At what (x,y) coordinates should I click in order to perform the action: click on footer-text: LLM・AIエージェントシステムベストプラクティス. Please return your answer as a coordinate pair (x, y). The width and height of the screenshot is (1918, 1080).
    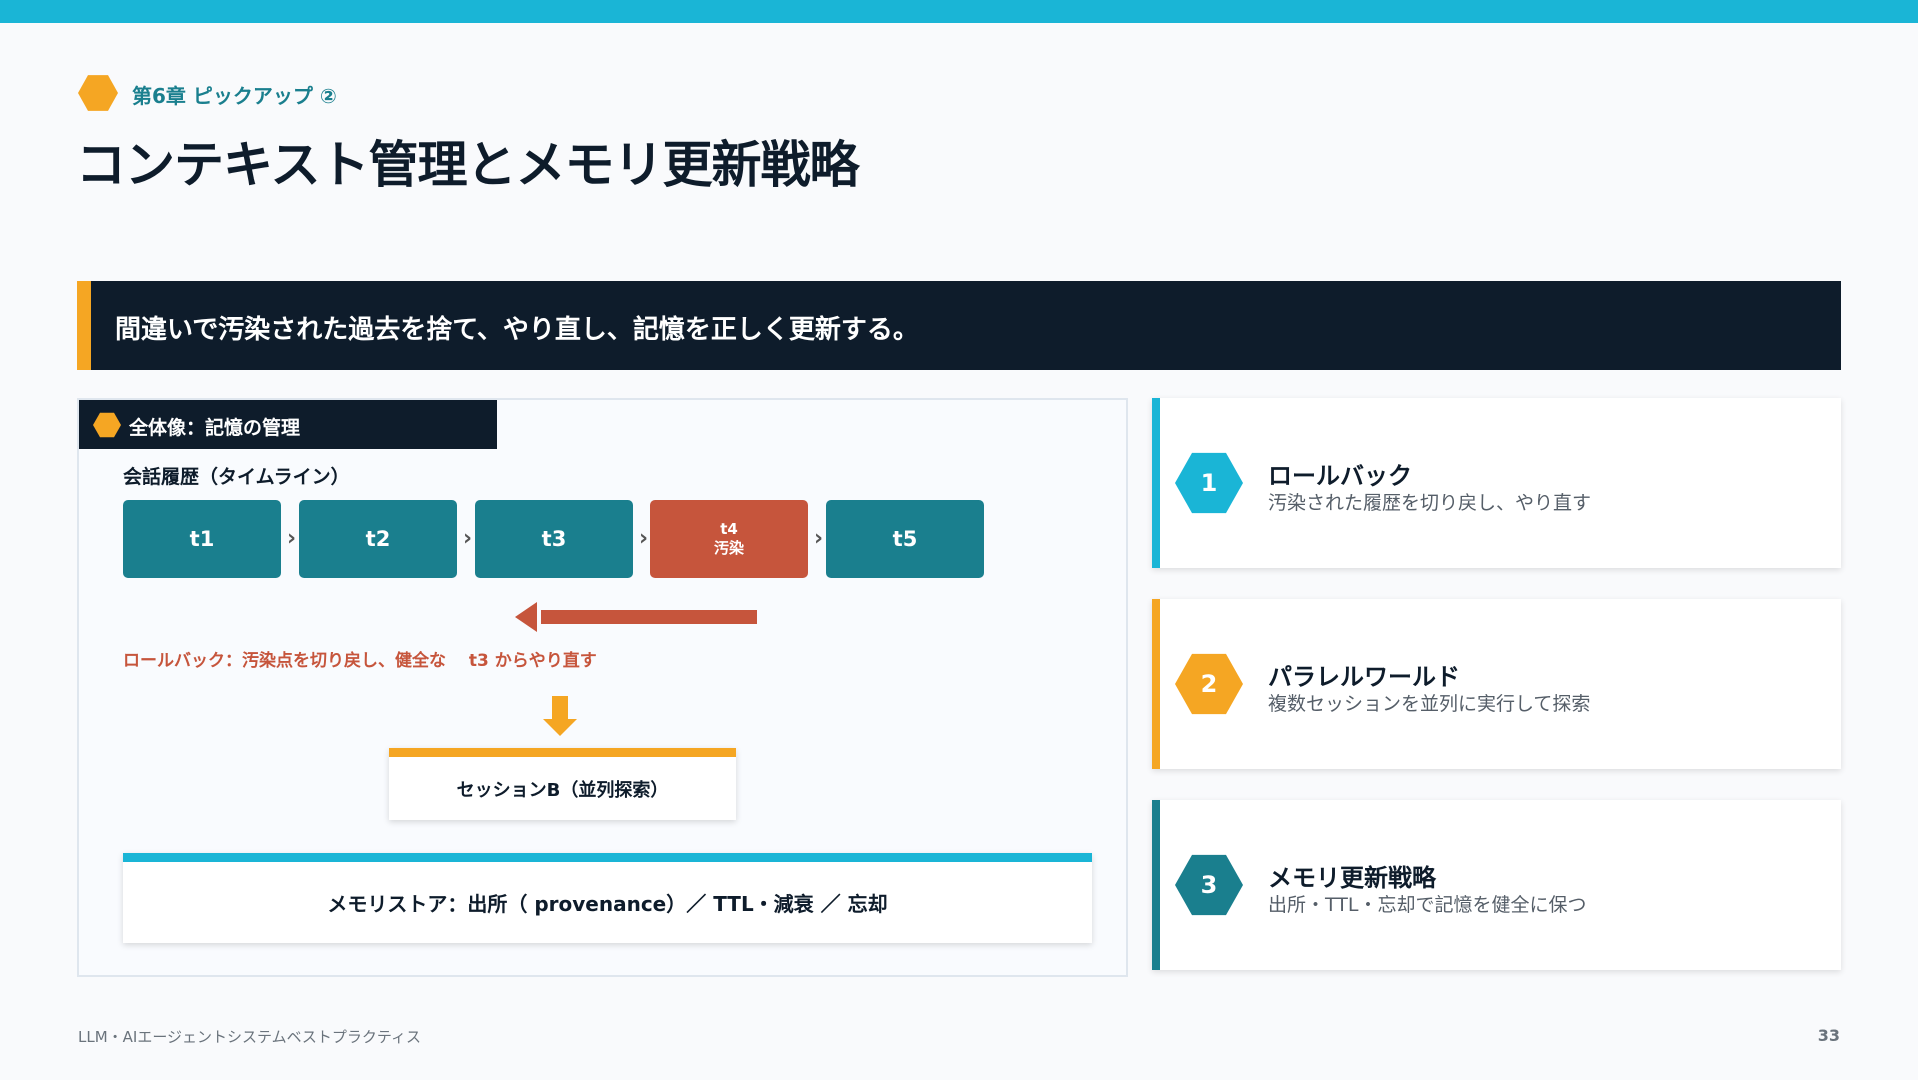
    Looking at the image, I should click on (249, 1037).